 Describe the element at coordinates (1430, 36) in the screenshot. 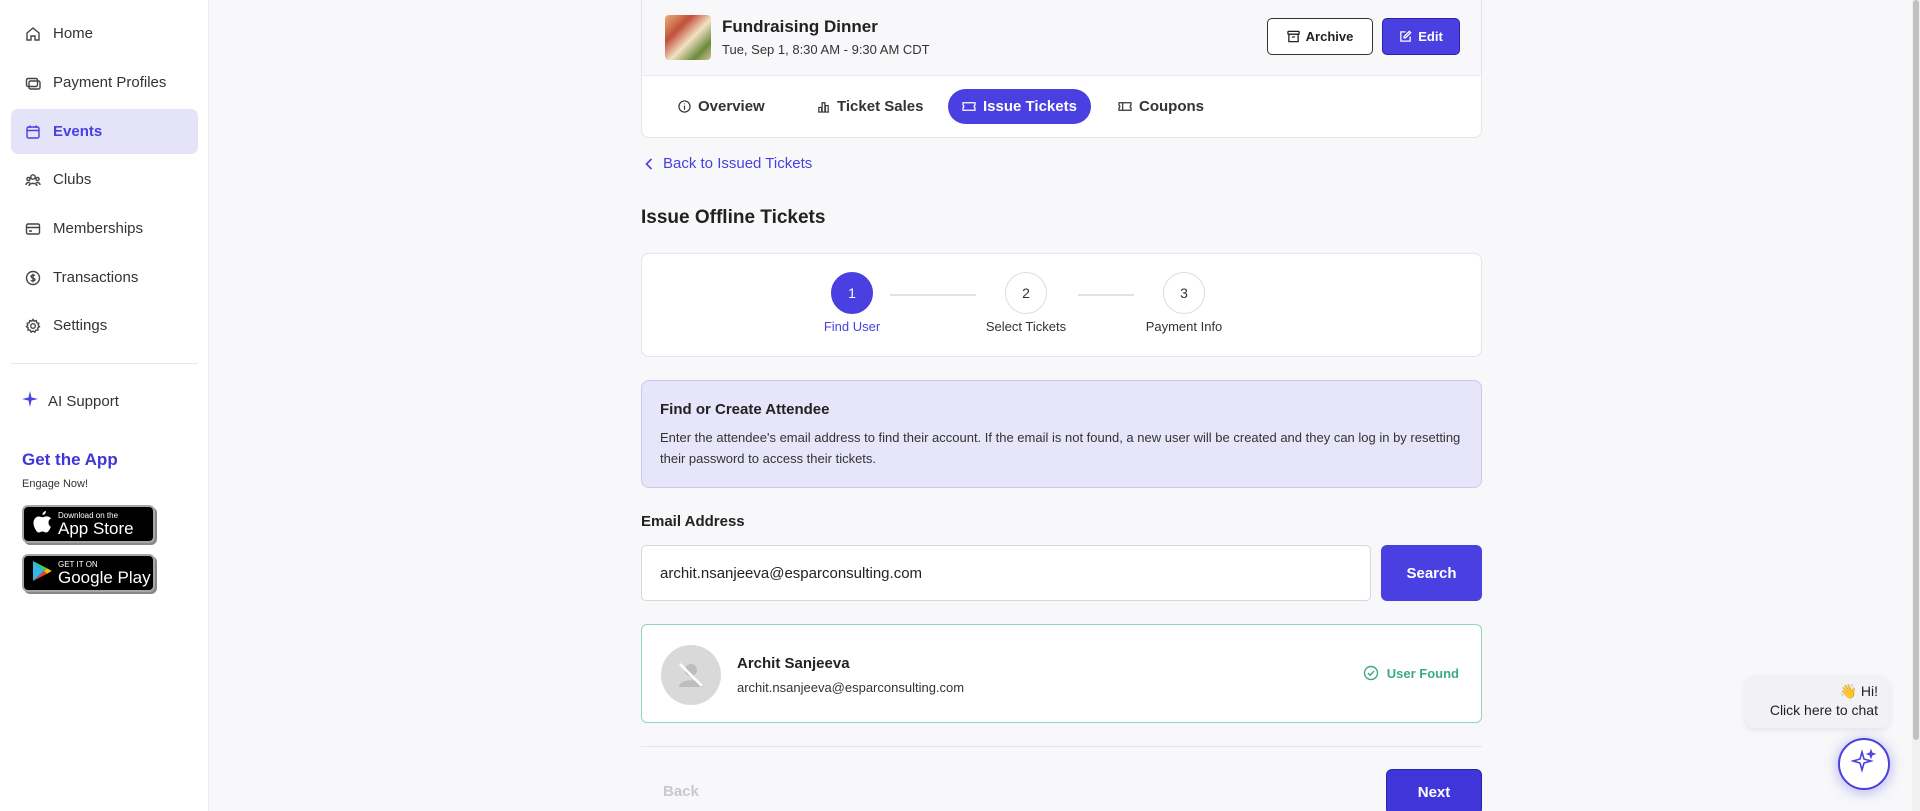

I see `edit-label: Edit` at that location.